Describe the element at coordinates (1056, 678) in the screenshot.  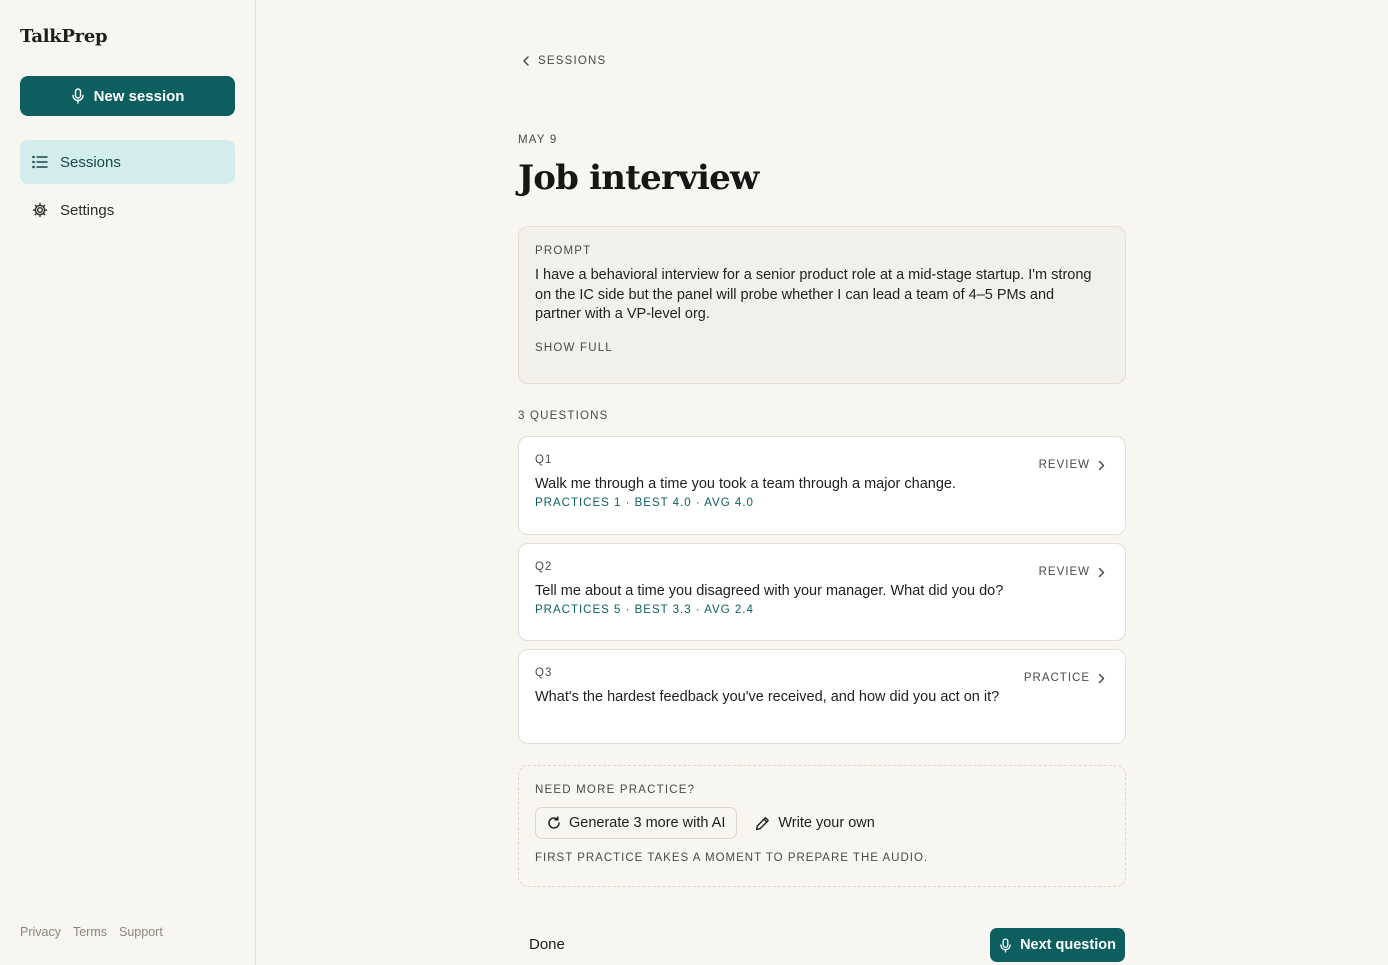
I see `action-label: PRACTICE` at that location.